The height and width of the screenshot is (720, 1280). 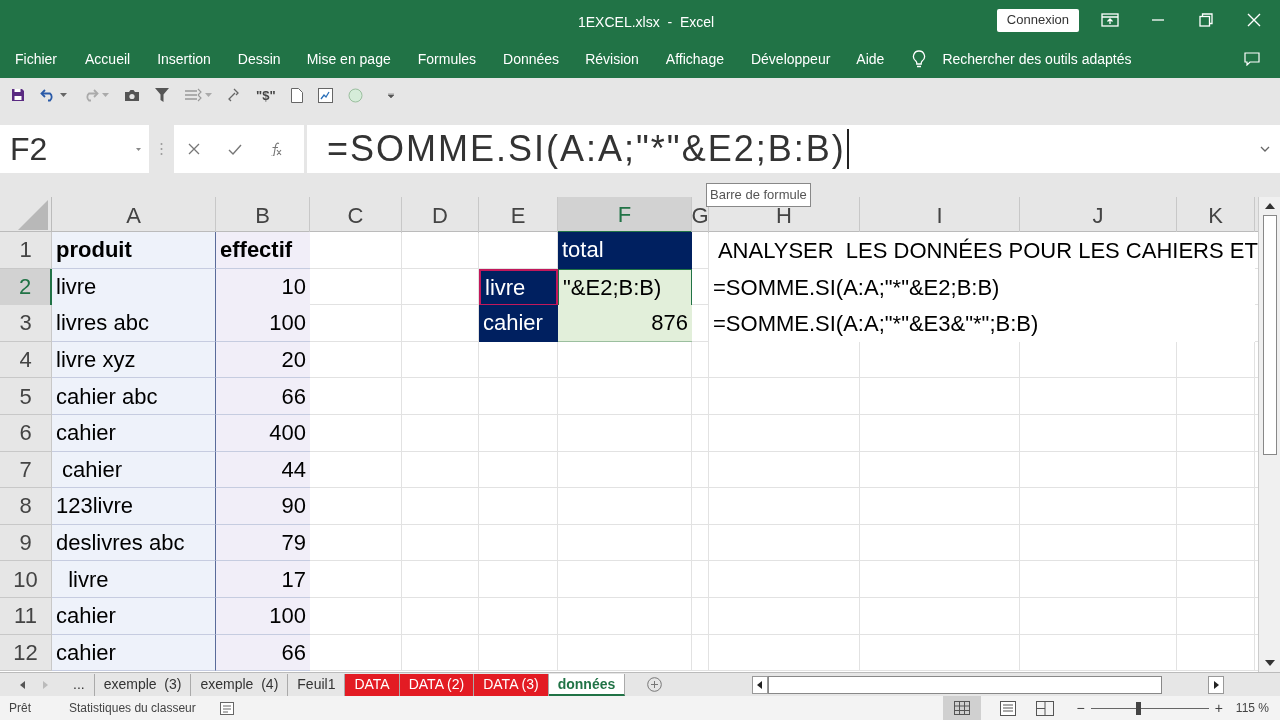 I want to click on zoom-in-button: +, so click(x=1218, y=708).